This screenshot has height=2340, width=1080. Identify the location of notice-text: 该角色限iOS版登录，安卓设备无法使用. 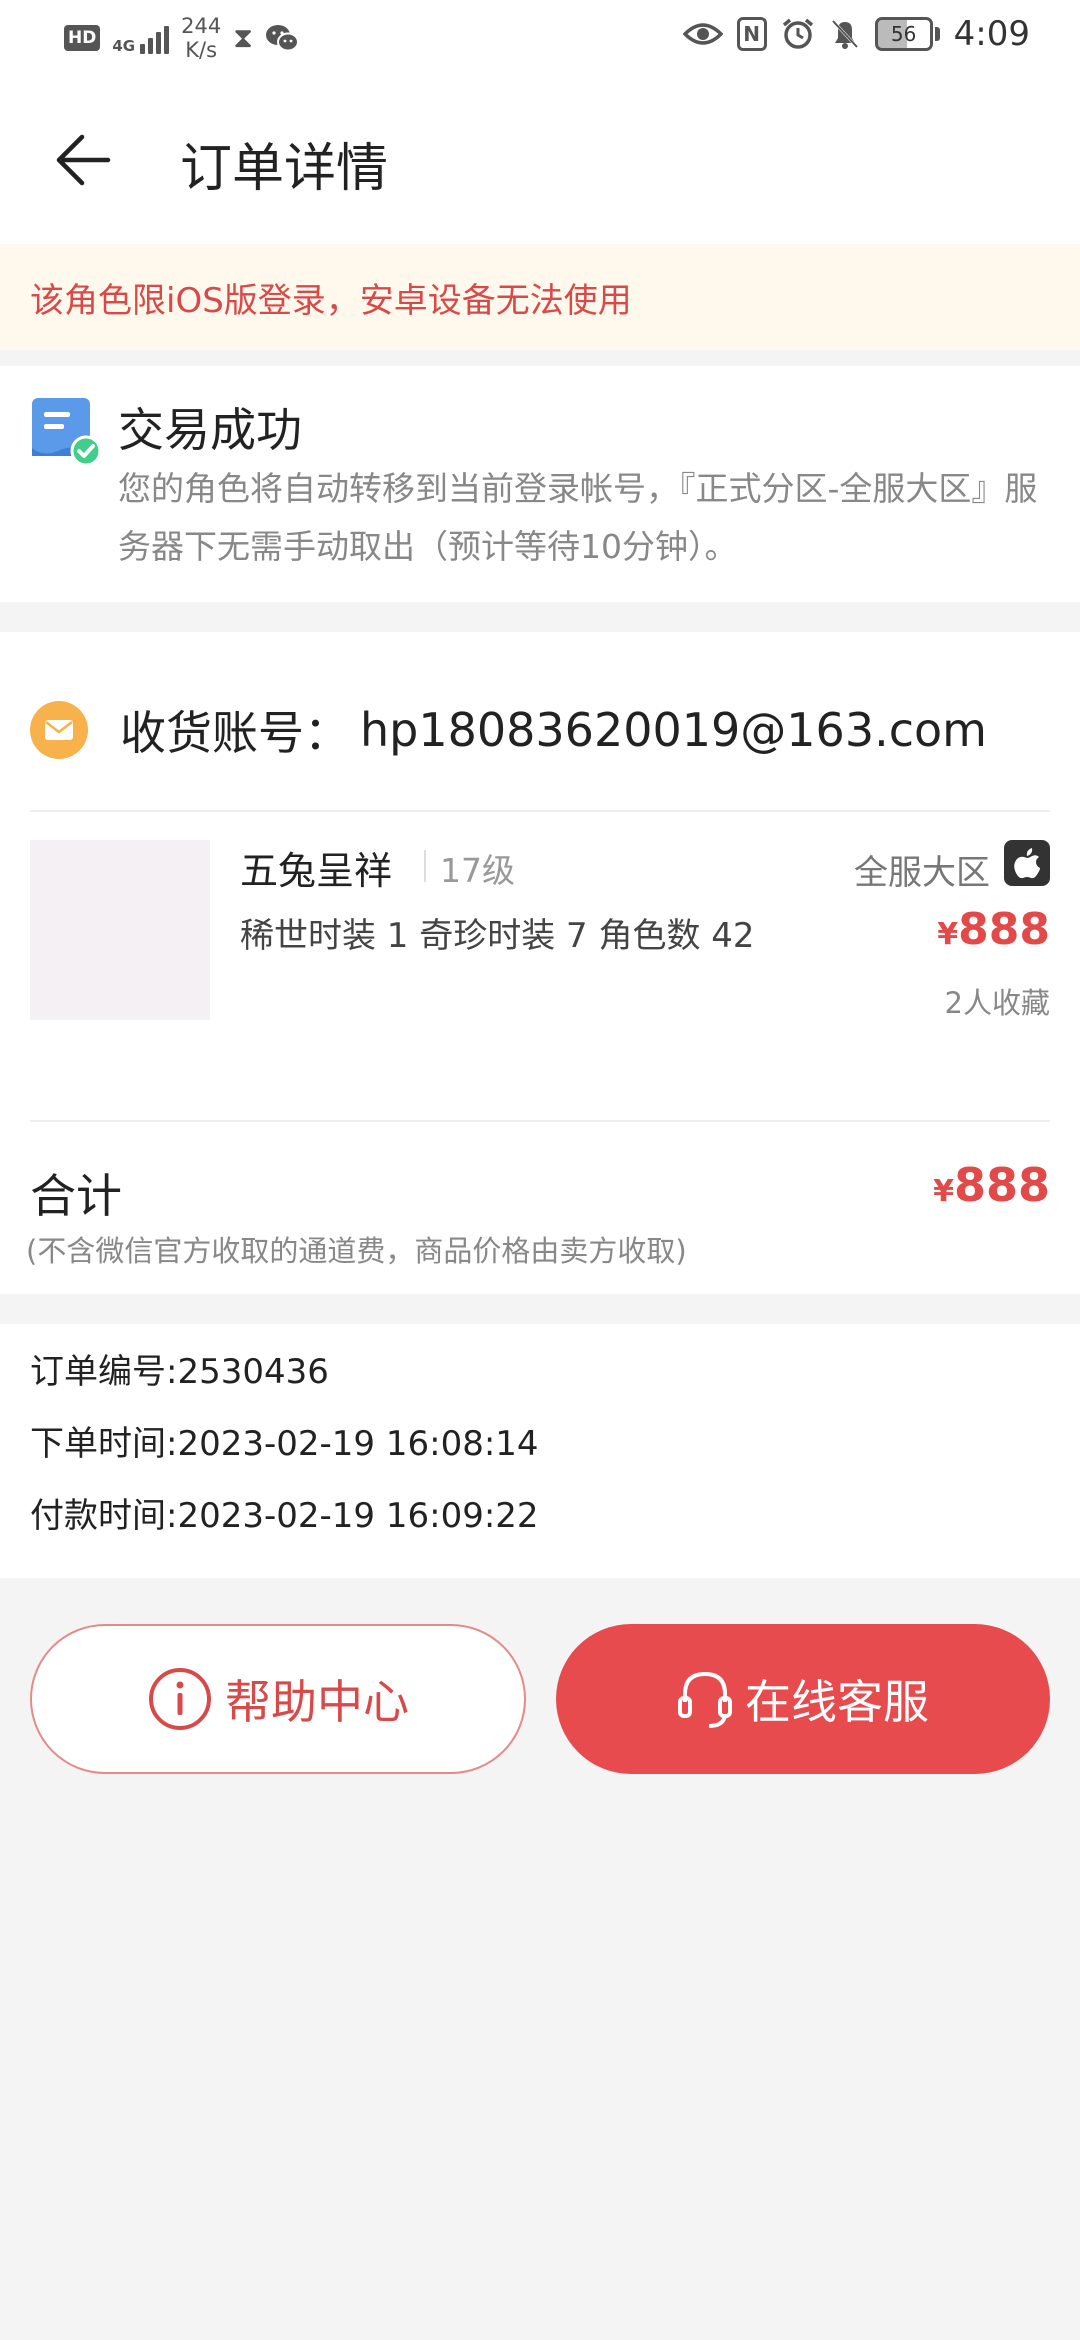
(331, 300).